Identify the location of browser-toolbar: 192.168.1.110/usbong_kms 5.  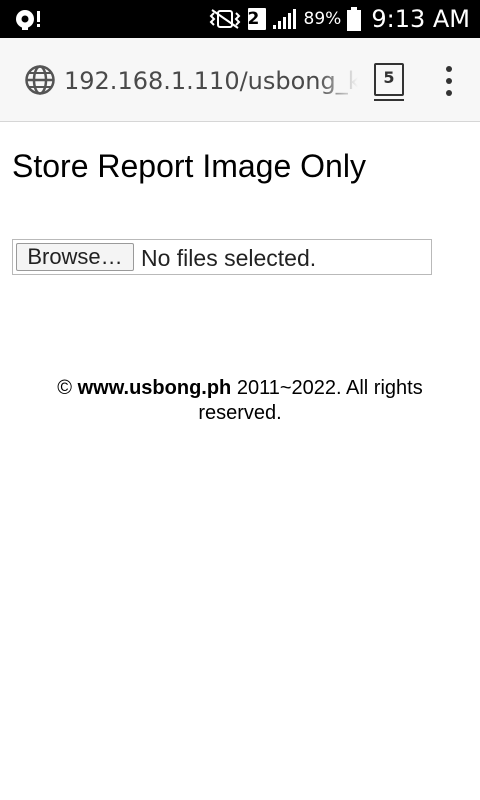
(240, 80).